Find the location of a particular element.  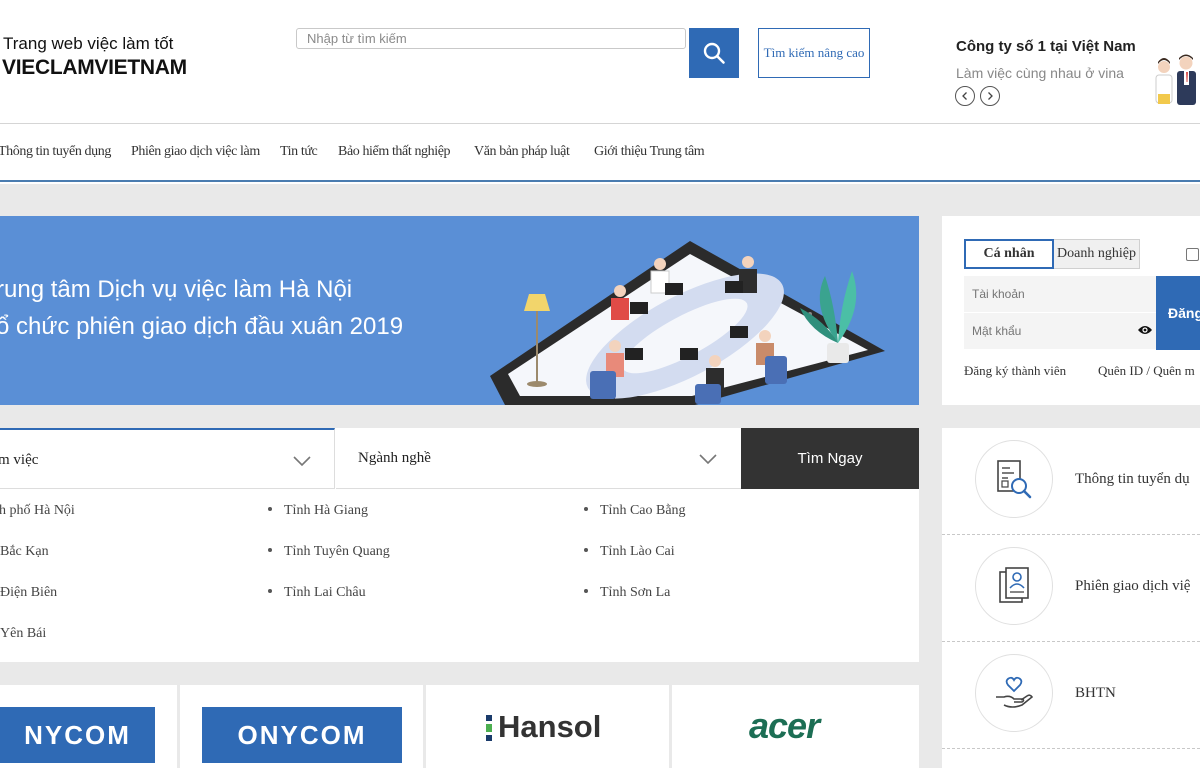

partner-card: NYCOM is located at coordinates (88, 726).